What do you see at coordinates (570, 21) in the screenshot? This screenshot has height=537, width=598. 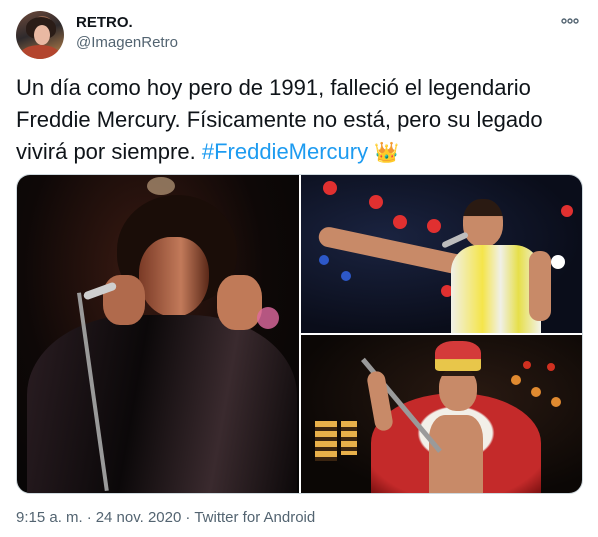 I see `more-horizontal-icon` at bounding box center [570, 21].